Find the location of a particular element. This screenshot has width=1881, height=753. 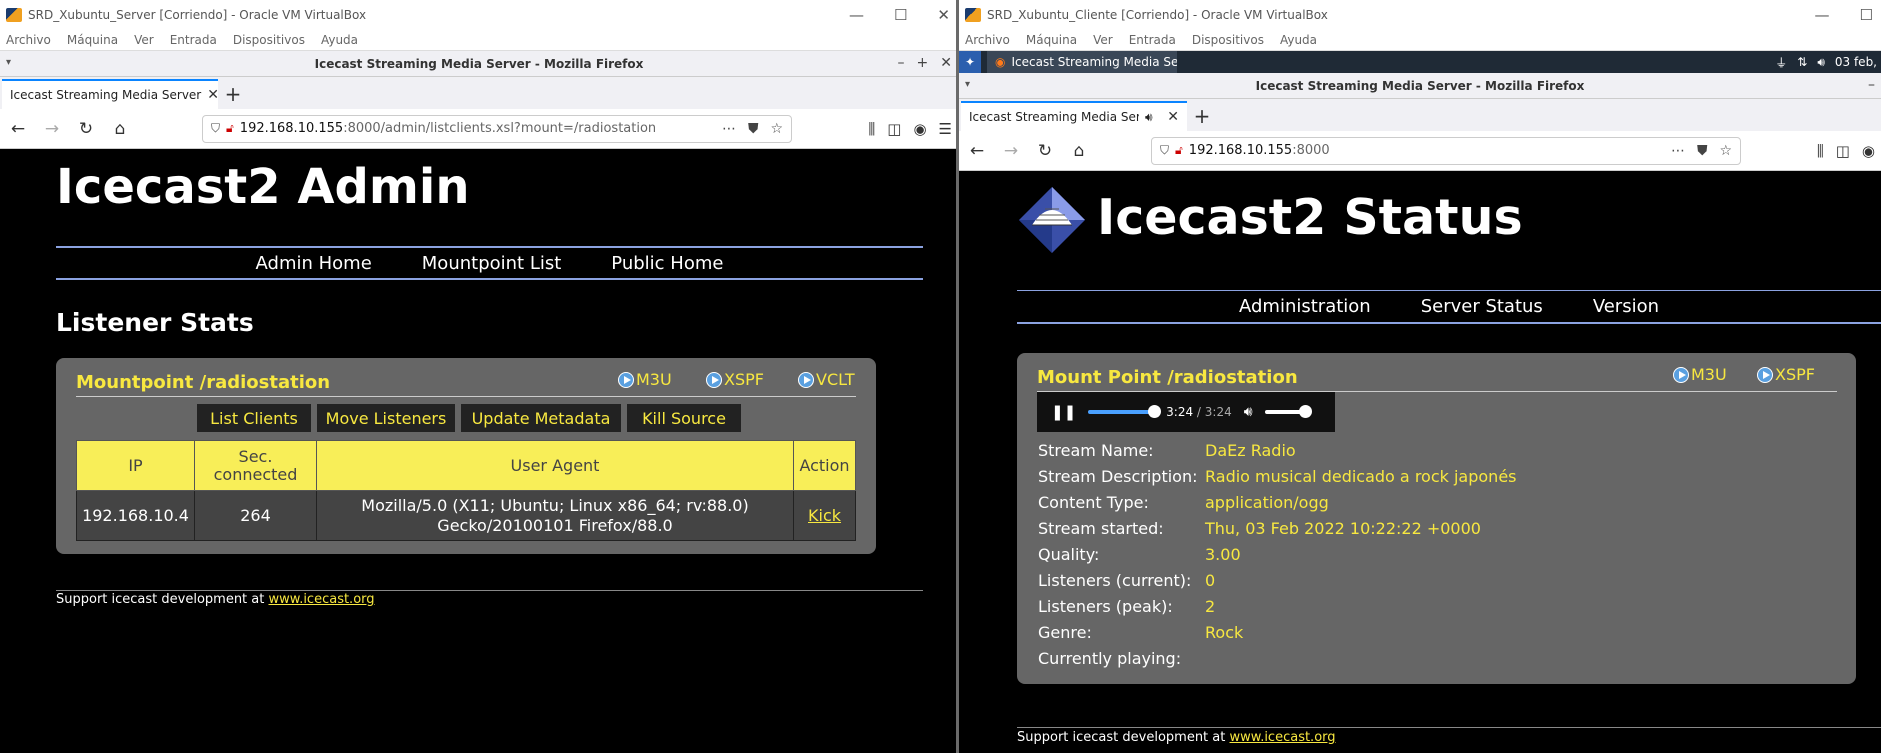

list-clients-button: List Clients is located at coordinates (254, 418).